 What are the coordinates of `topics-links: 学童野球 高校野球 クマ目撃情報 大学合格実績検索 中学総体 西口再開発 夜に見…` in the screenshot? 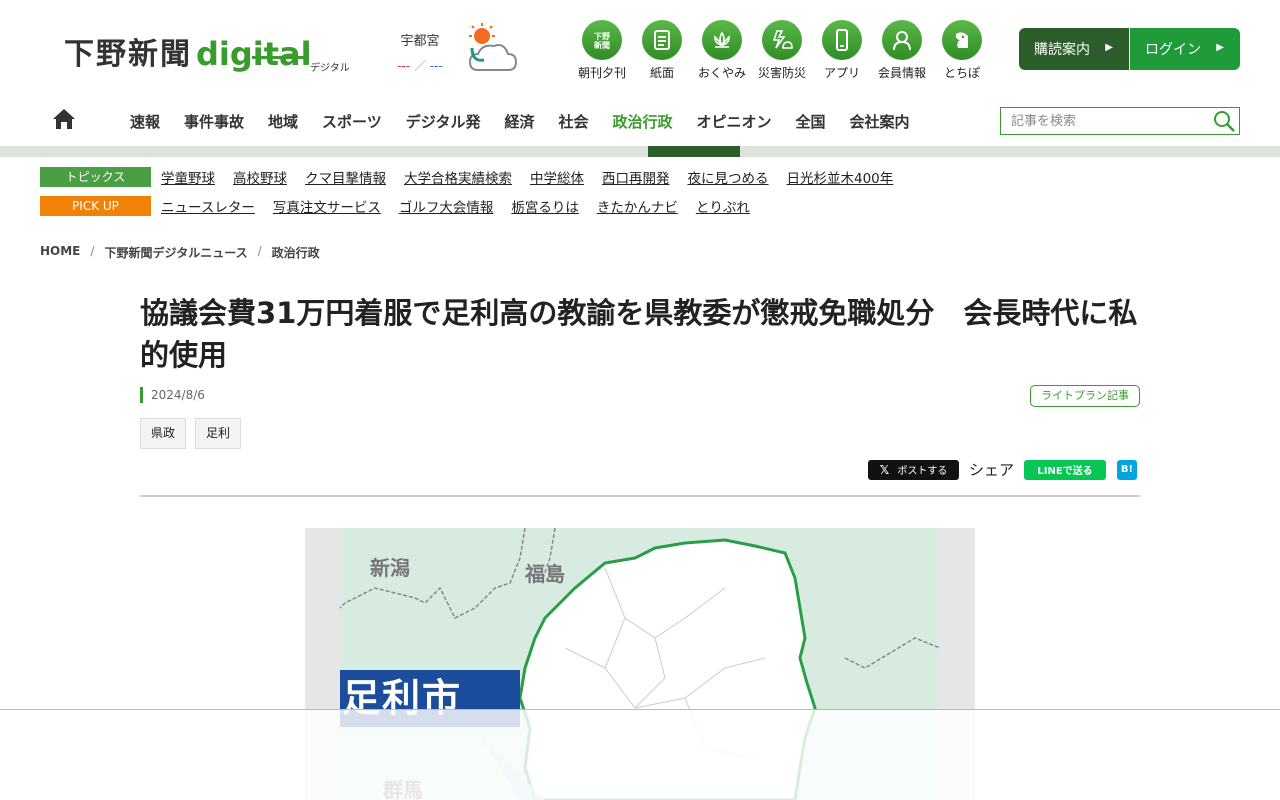 It's located at (536, 177).